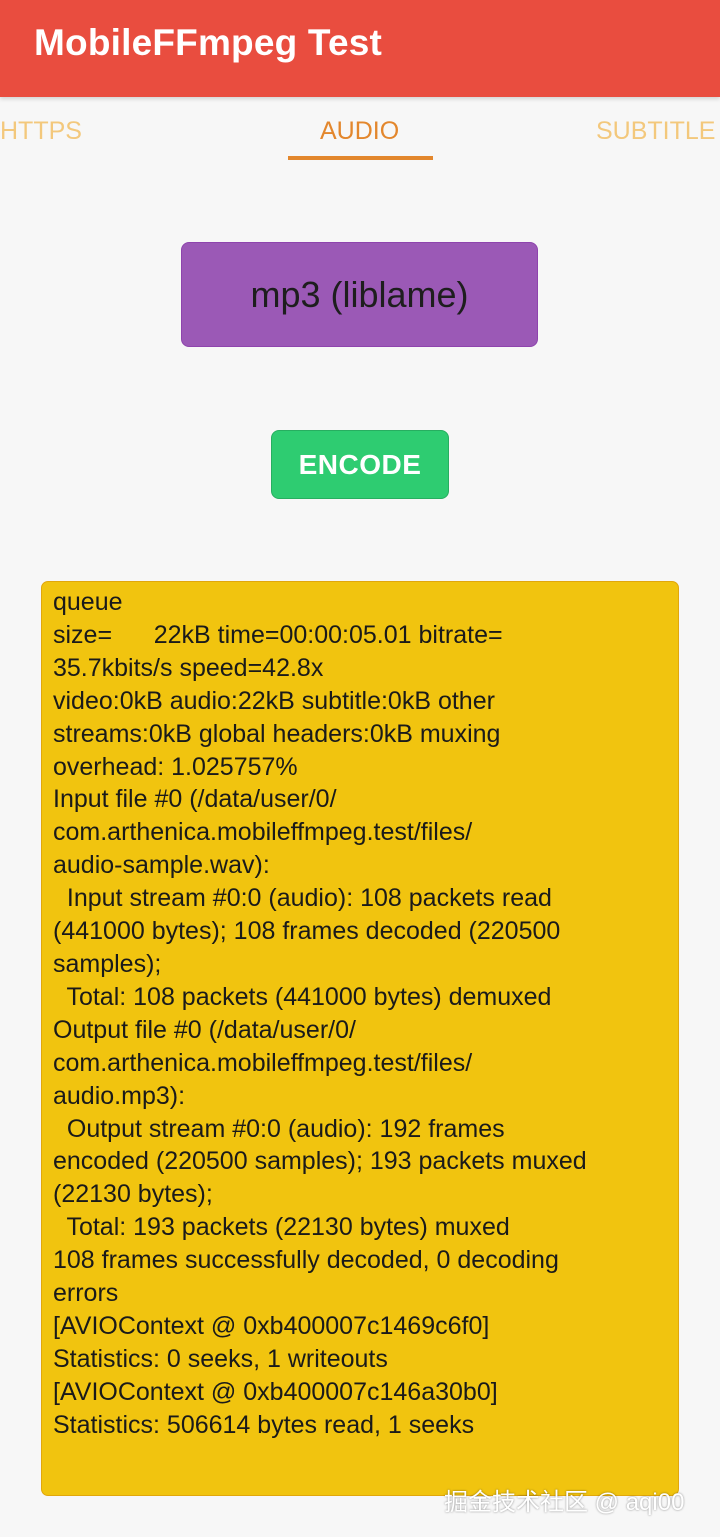 The height and width of the screenshot is (1537, 720). What do you see at coordinates (360, 158) in the screenshot?
I see `tab-active-indicator` at bounding box center [360, 158].